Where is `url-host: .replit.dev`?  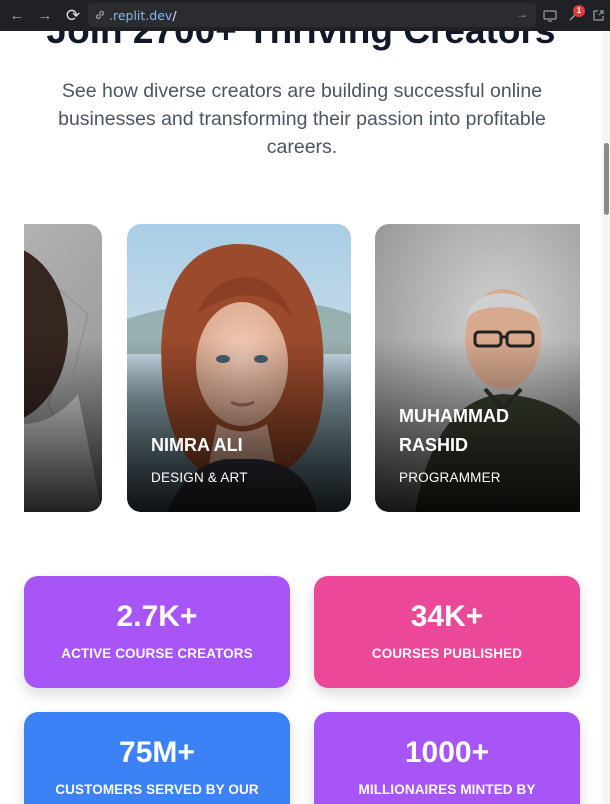 url-host: .replit.dev is located at coordinates (141, 15).